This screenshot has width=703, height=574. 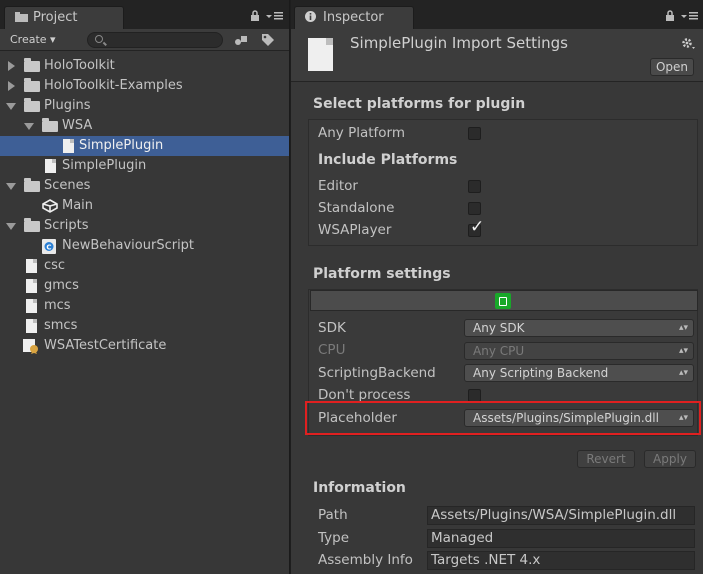 What do you see at coordinates (561, 515) in the screenshot?
I see `path-field: Assets/Plugins/WSA/SimplePlugin.dll` at bounding box center [561, 515].